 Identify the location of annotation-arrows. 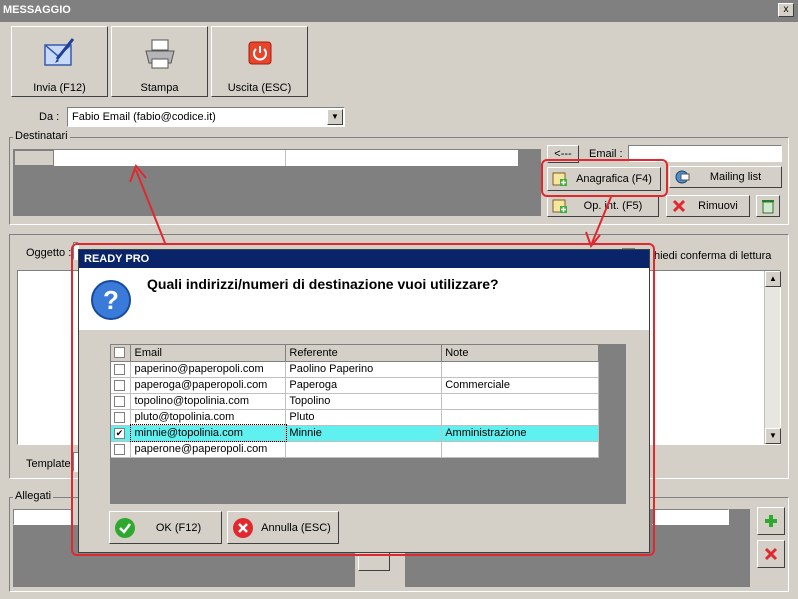
(370, 206).